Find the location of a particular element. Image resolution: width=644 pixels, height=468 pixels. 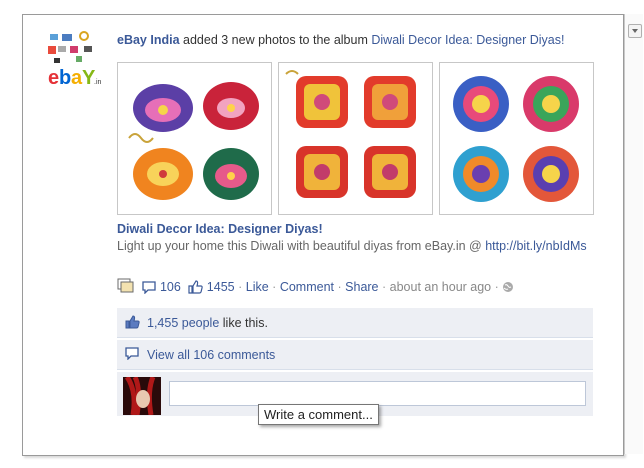

comment-input is located at coordinates (377, 393).